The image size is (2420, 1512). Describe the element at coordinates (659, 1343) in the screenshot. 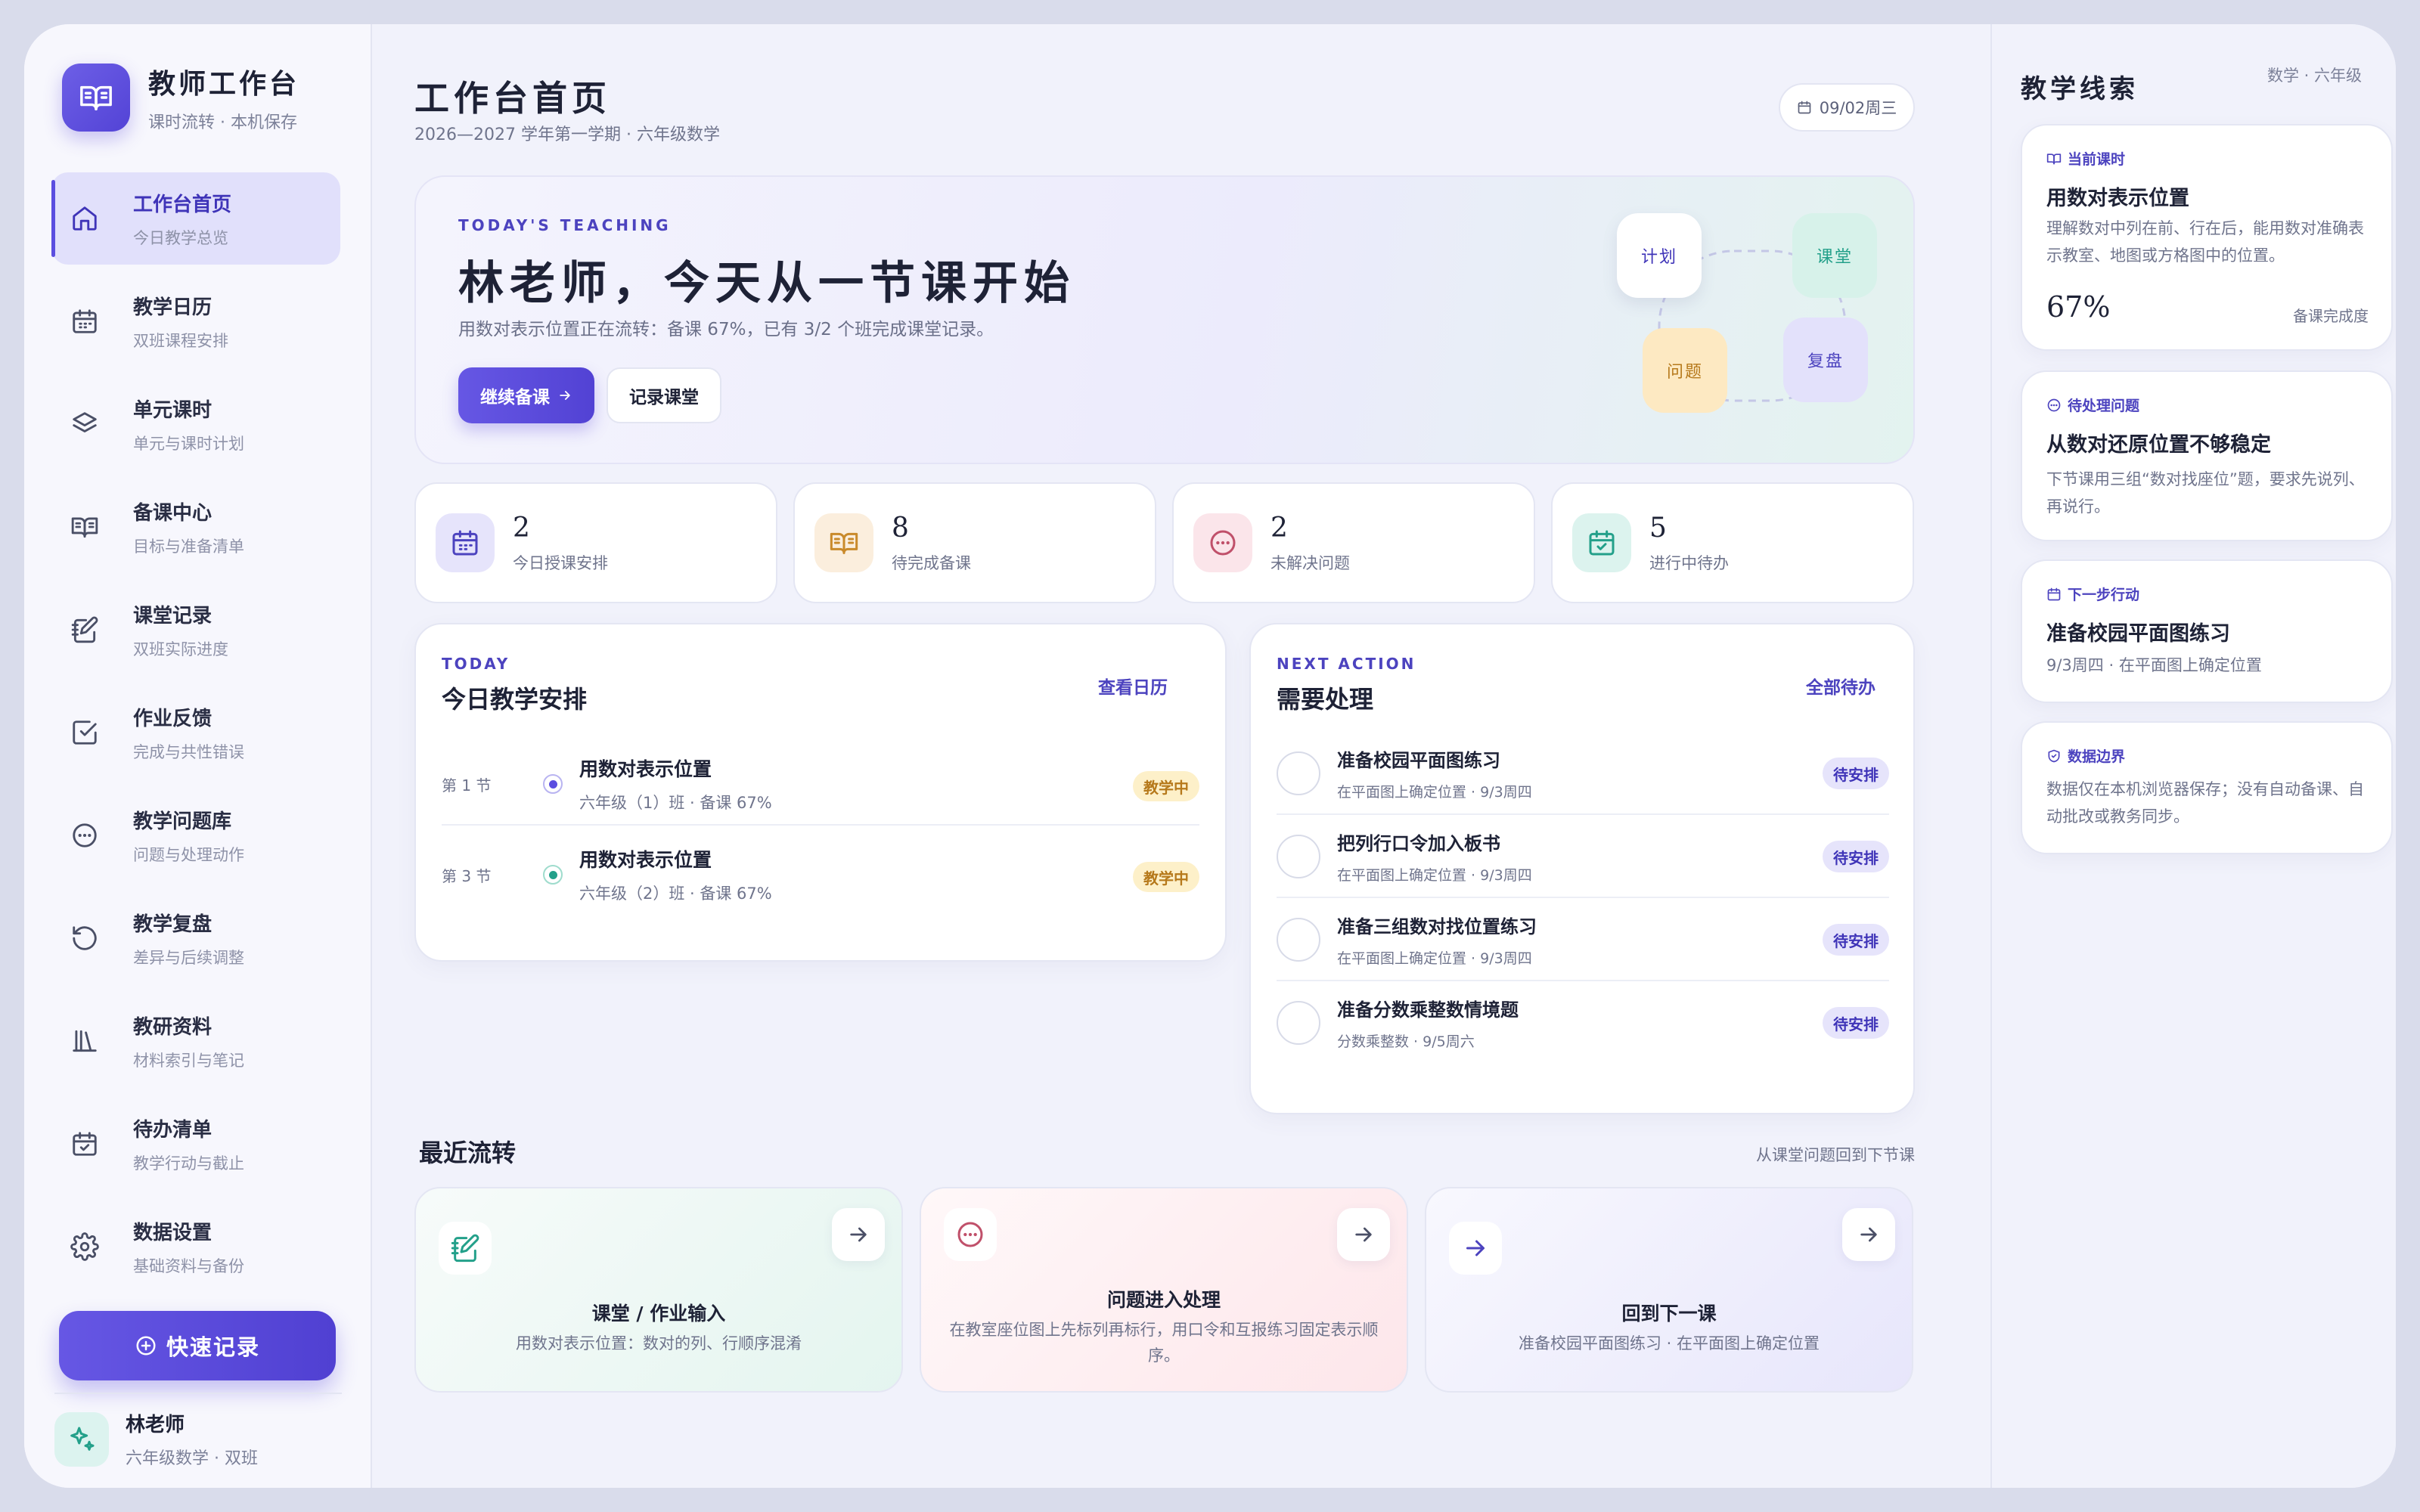

I see `flow-card-desc: 用数对表示位置：数对的列、行顺序混淆` at that location.